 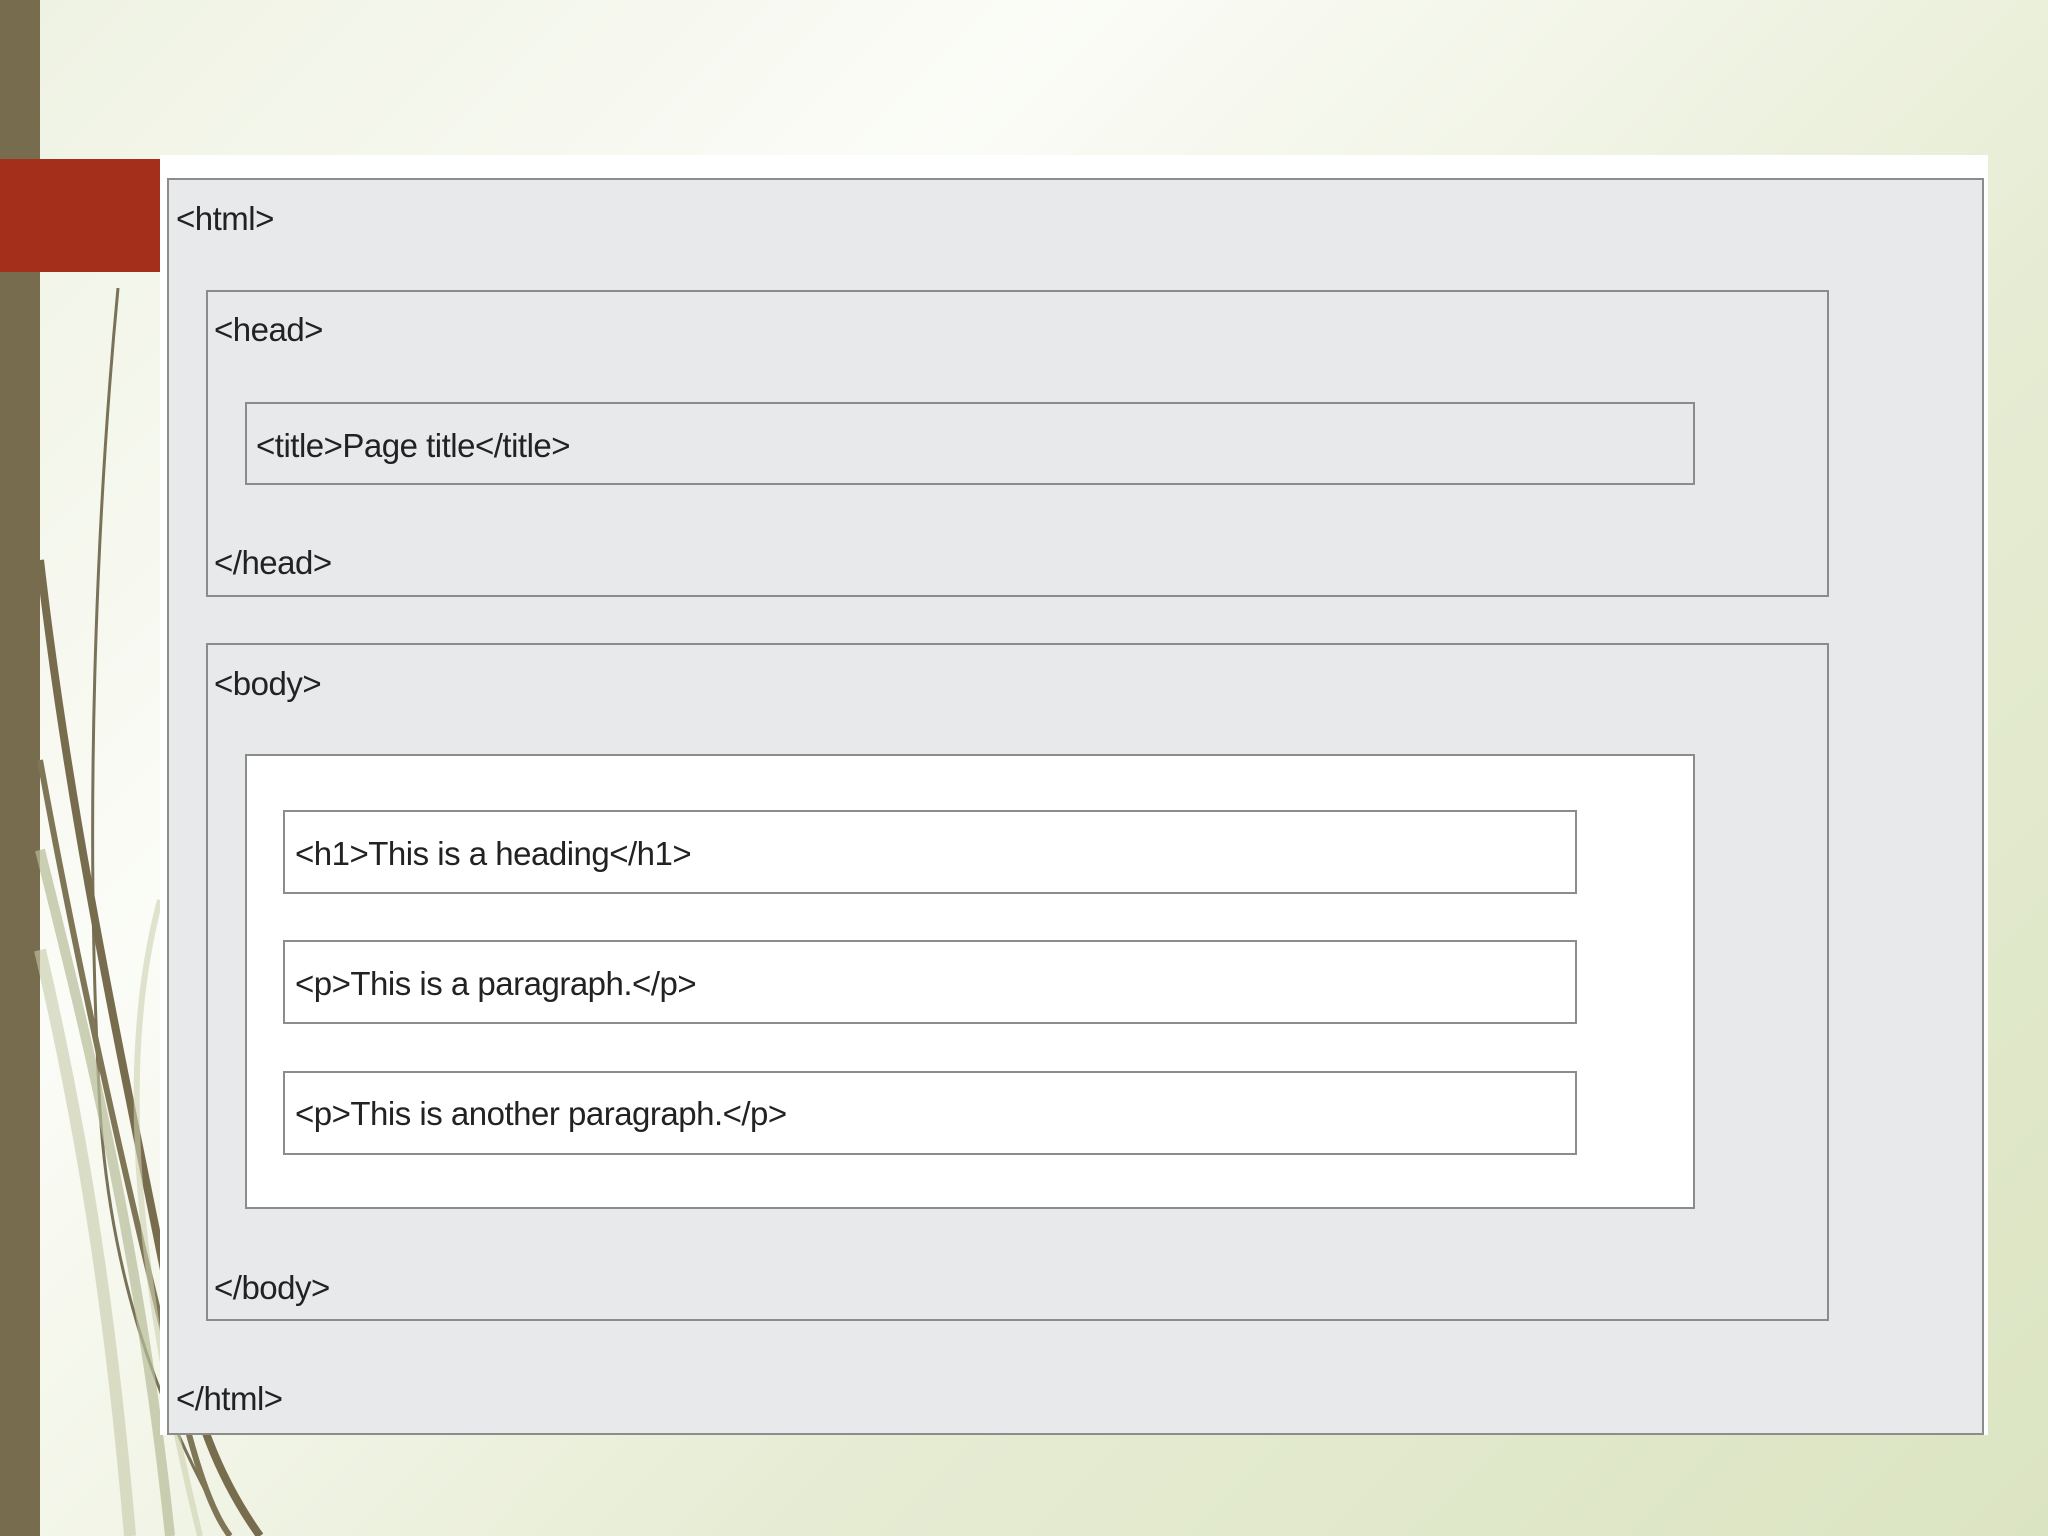 I want to click on head-open-tag: <head>, so click(x=268, y=329).